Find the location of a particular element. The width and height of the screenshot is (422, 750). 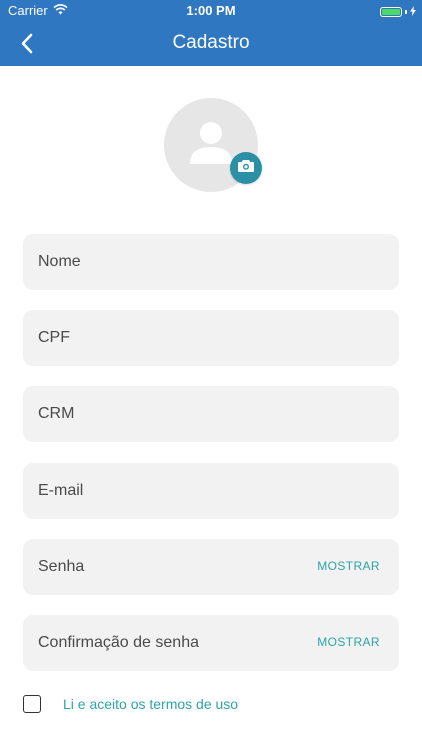

crm-input is located at coordinates (211, 414).